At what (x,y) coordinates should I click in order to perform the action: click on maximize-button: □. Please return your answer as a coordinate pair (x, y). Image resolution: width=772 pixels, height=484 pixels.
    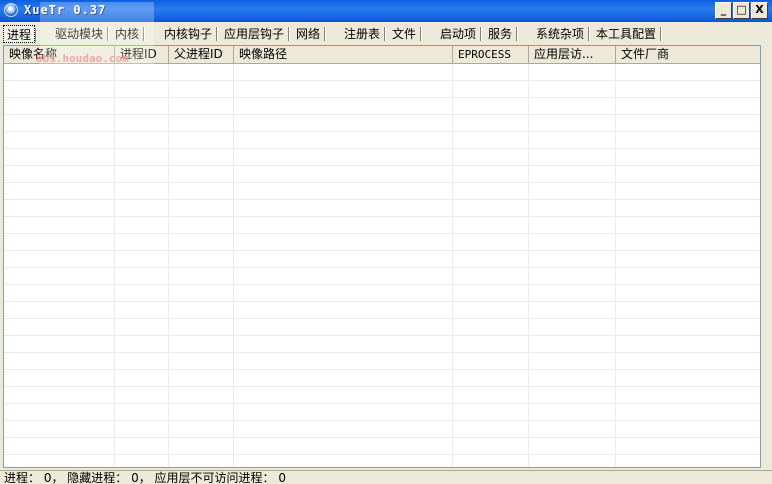
    Looking at the image, I should click on (741, 10).